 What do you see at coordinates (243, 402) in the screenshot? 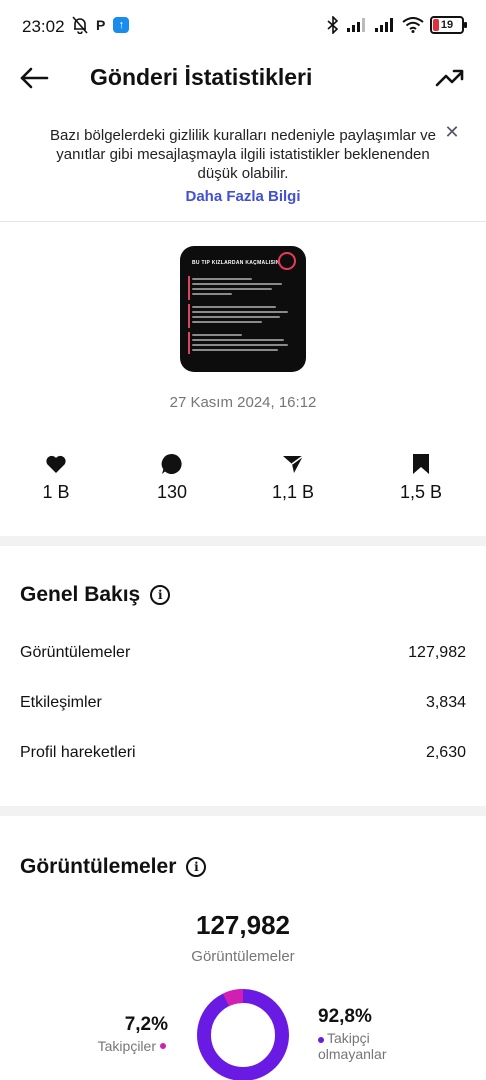
I see `post-date: 27 Kasım 2024, 16:12` at bounding box center [243, 402].